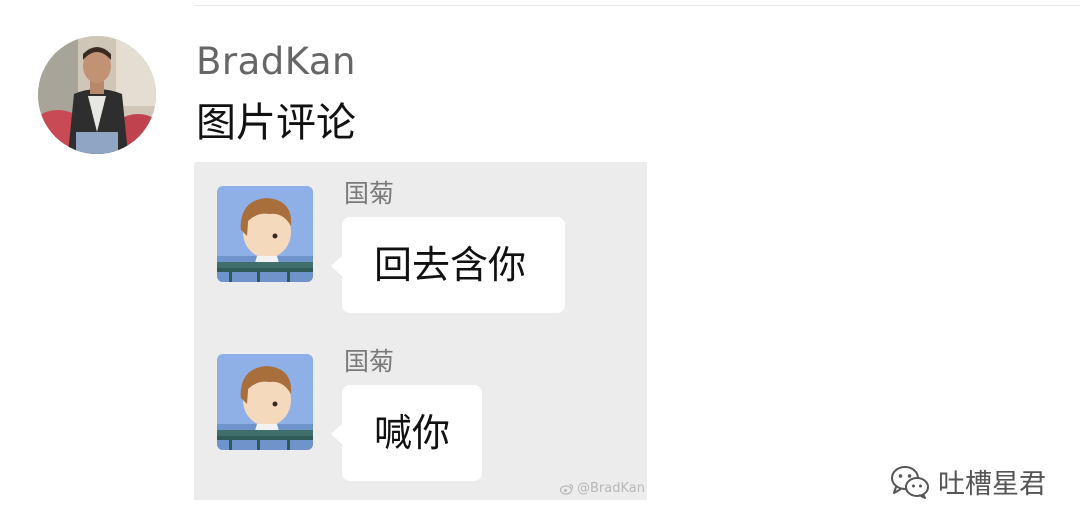 This screenshot has height=526, width=1080. I want to click on footer-watermark-text: 吐槽星君, so click(992, 484).